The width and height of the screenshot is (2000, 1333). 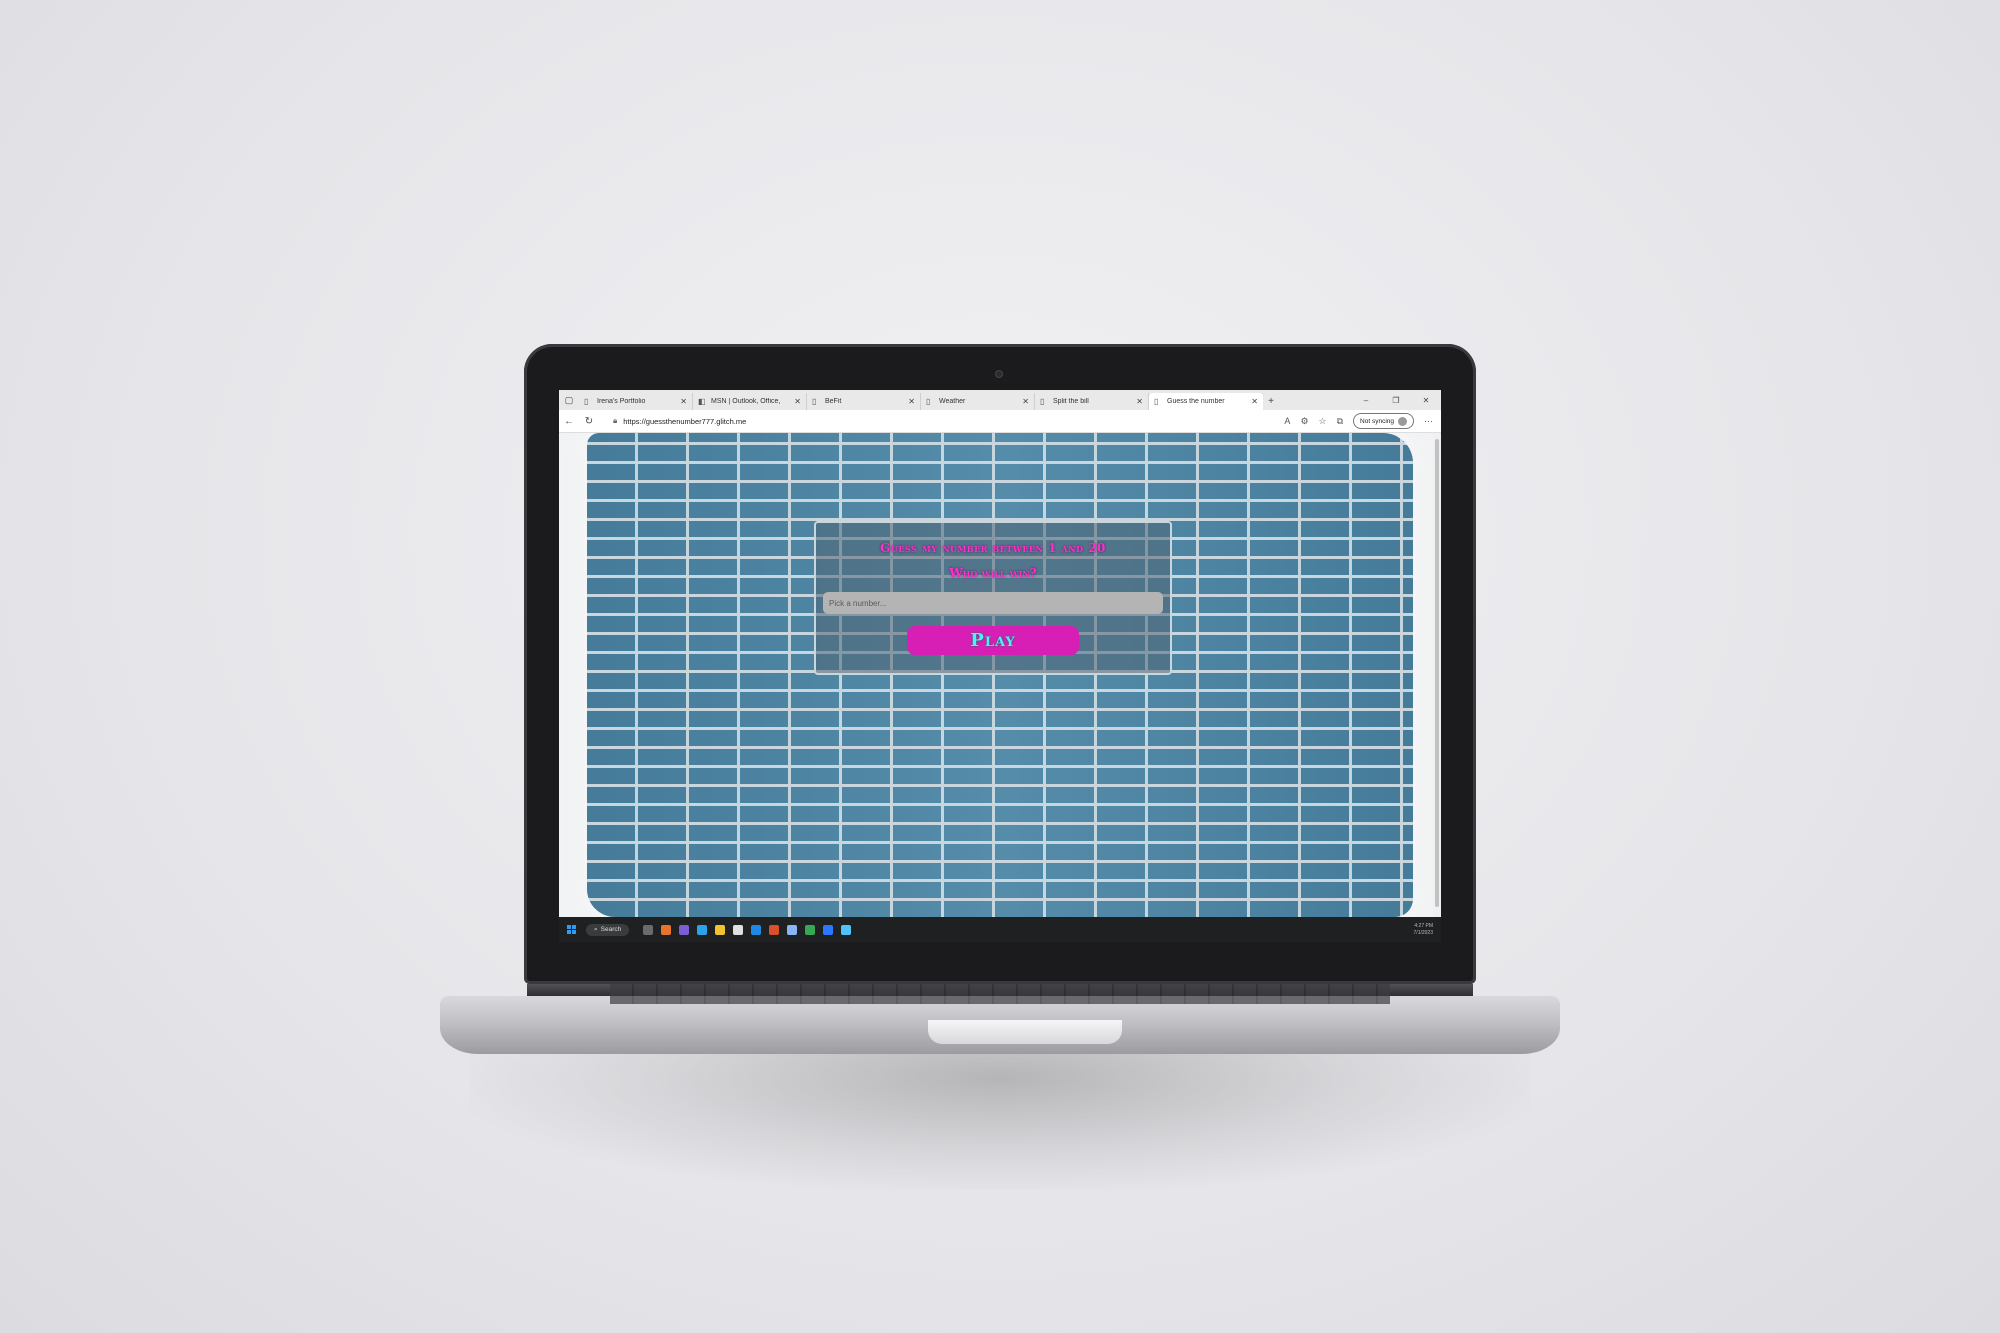 What do you see at coordinates (993, 603) in the screenshot?
I see `number-input` at bounding box center [993, 603].